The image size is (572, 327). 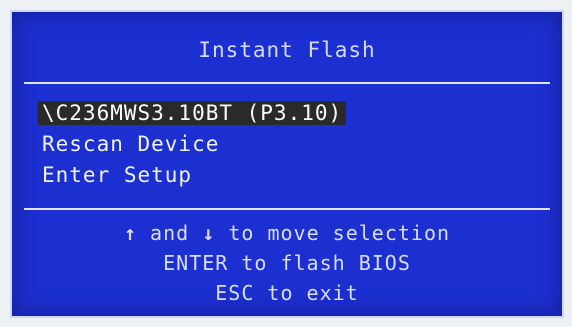 I want to click on help-line-esc: ESC to exit, so click(x=287, y=293).